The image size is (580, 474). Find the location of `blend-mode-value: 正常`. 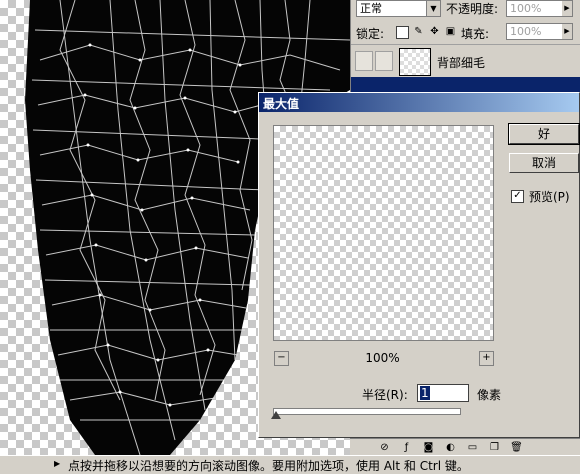

blend-mode-value: 正常 is located at coordinates (371, 8).